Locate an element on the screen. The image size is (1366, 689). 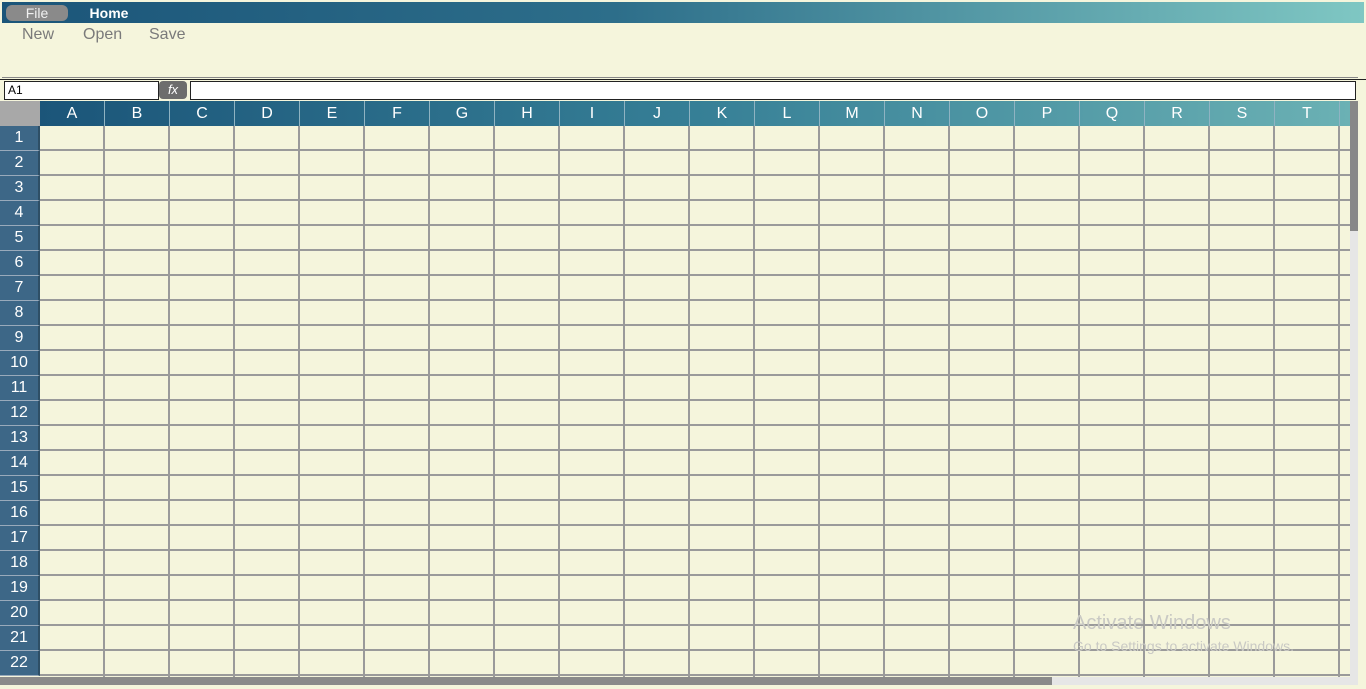
column-header-r: R is located at coordinates (1177, 113).